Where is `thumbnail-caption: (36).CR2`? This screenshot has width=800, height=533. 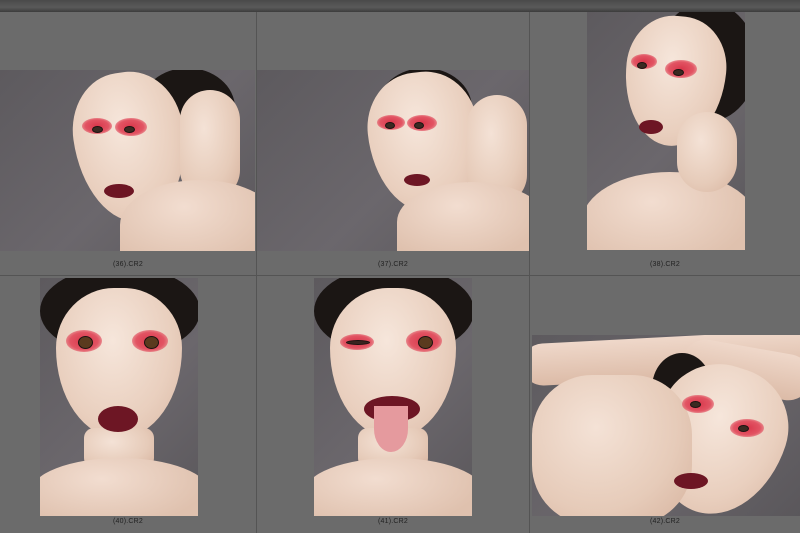
thumbnail-caption: (36).CR2 is located at coordinates (128, 264).